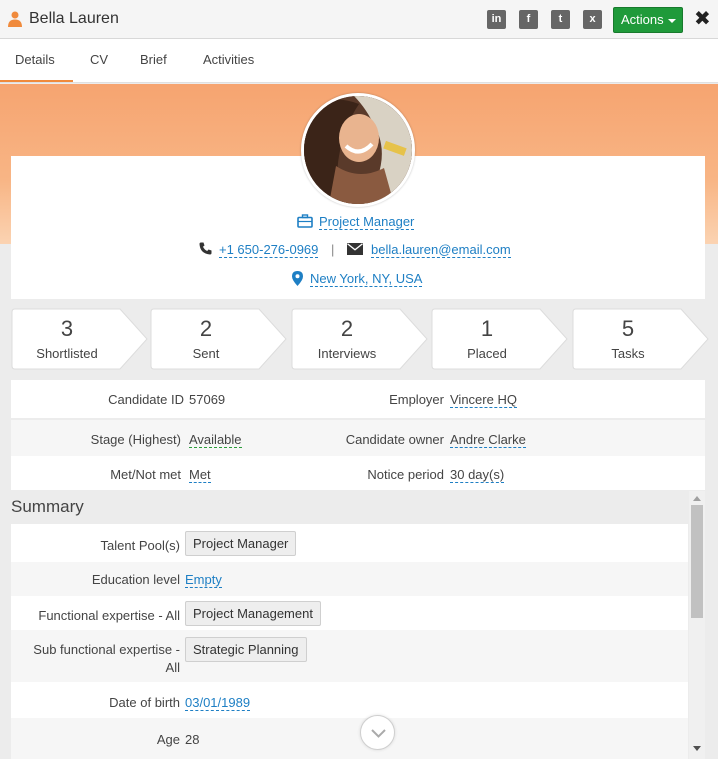 This screenshot has height=759, width=718. Describe the element at coordinates (487, 328) in the screenshot. I see `stat-value: 1` at that location.